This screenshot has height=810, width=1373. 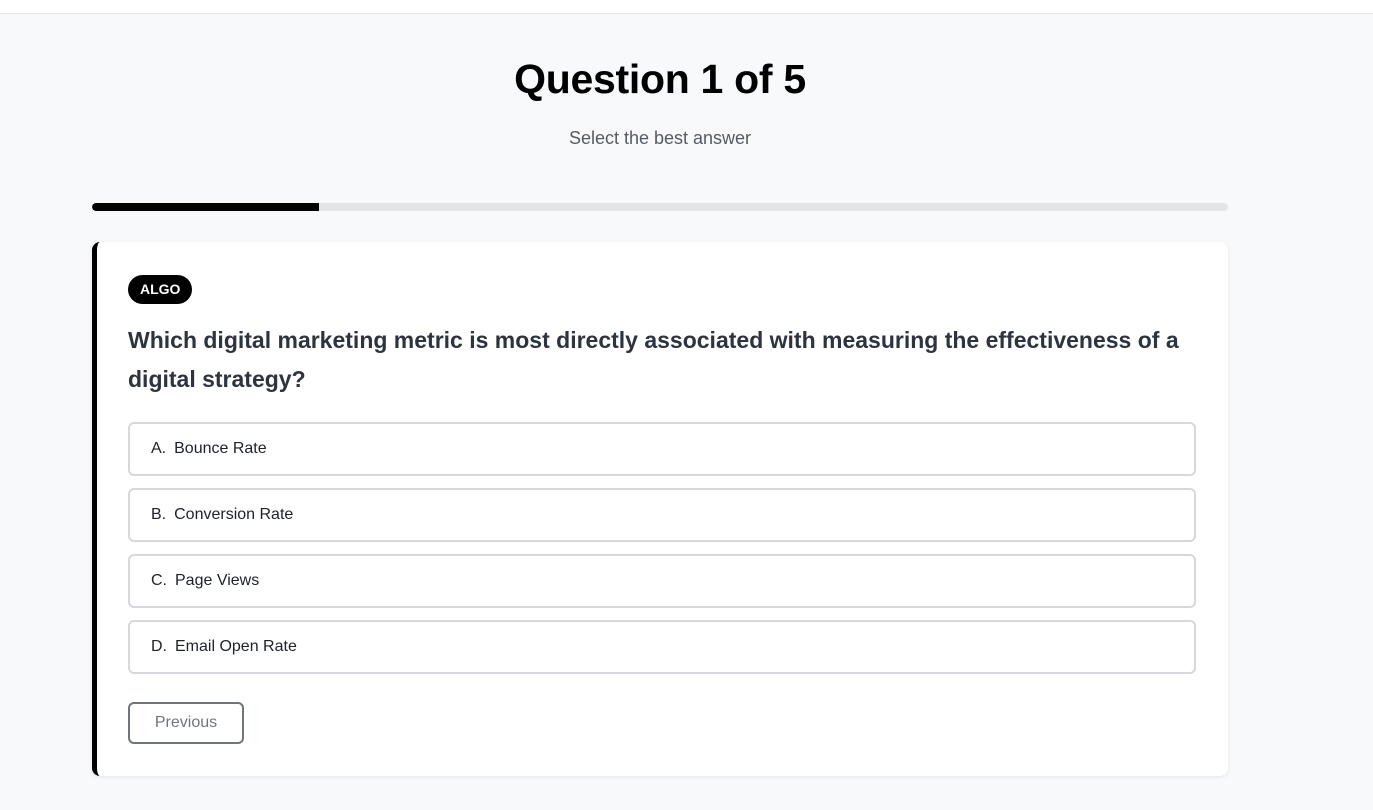 I want to click on answer-option-b: B. Conversion Rate, so click(x=662, y=515).